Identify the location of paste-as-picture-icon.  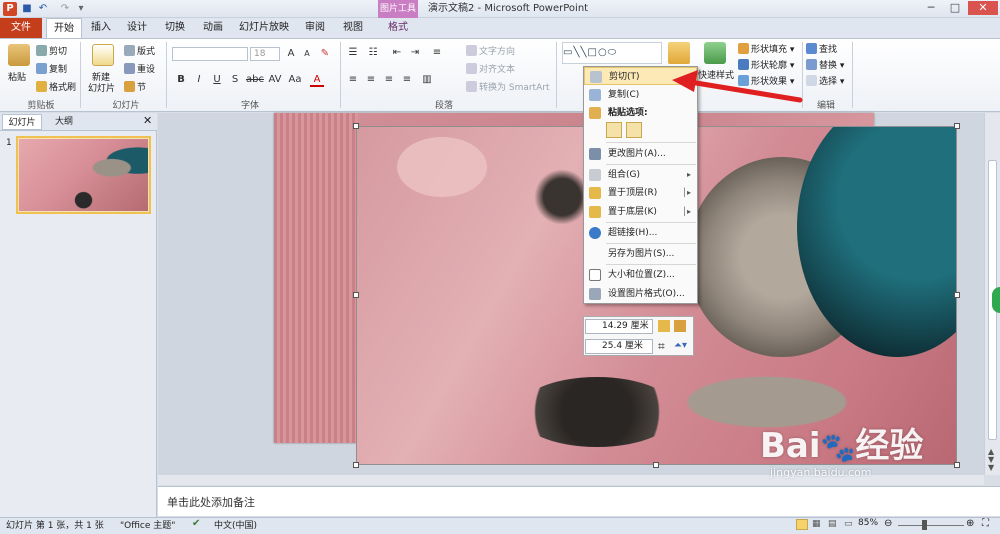
(634, 130).